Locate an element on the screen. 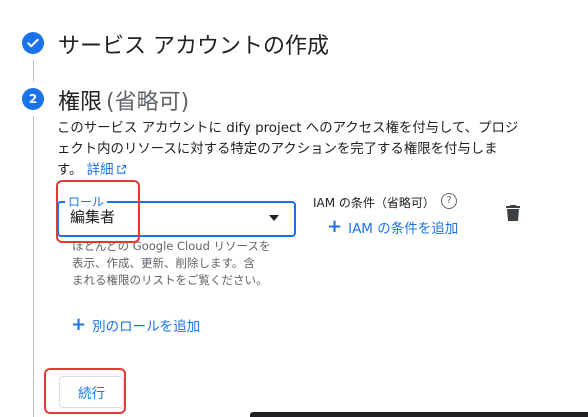 The image size is (588, 417). step1-title: サービス アカウントの作成 is located at coordinates (193, 46).